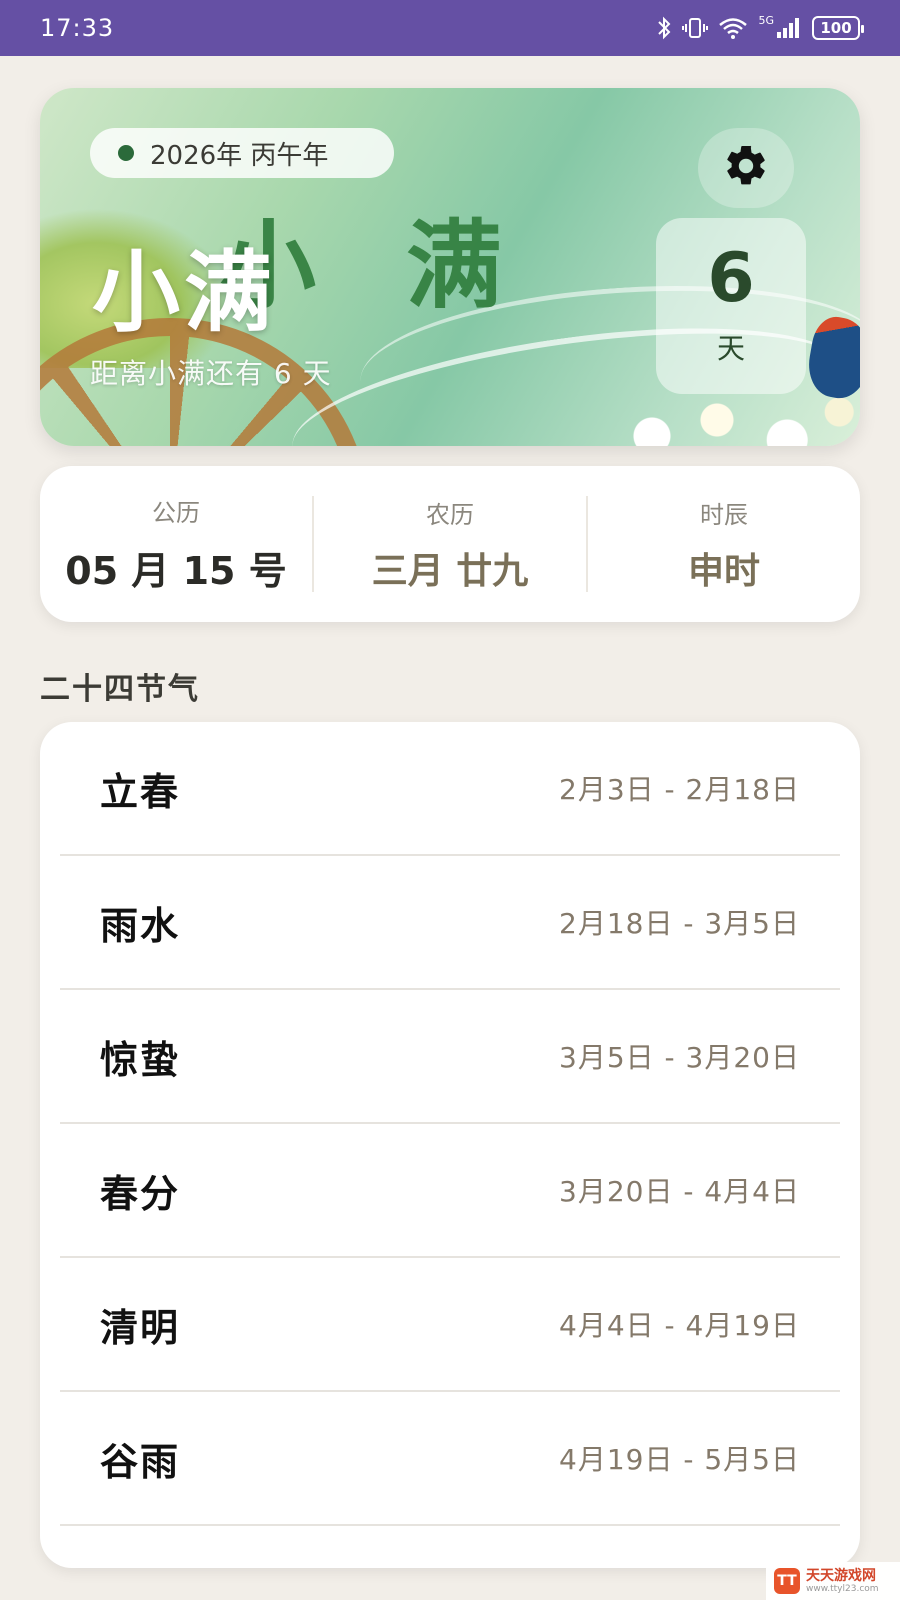  I want to click on signal-icon, so click(789, 28).